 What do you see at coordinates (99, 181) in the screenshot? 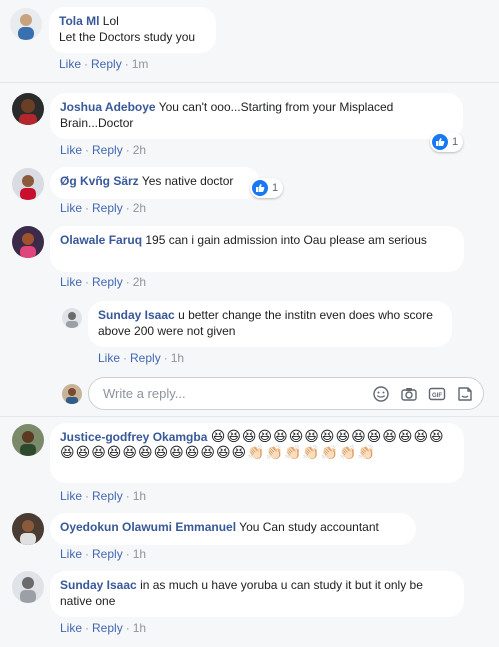
I see `commenter-name: Øg Kvñg Särz` at bounding box center [99, 181].